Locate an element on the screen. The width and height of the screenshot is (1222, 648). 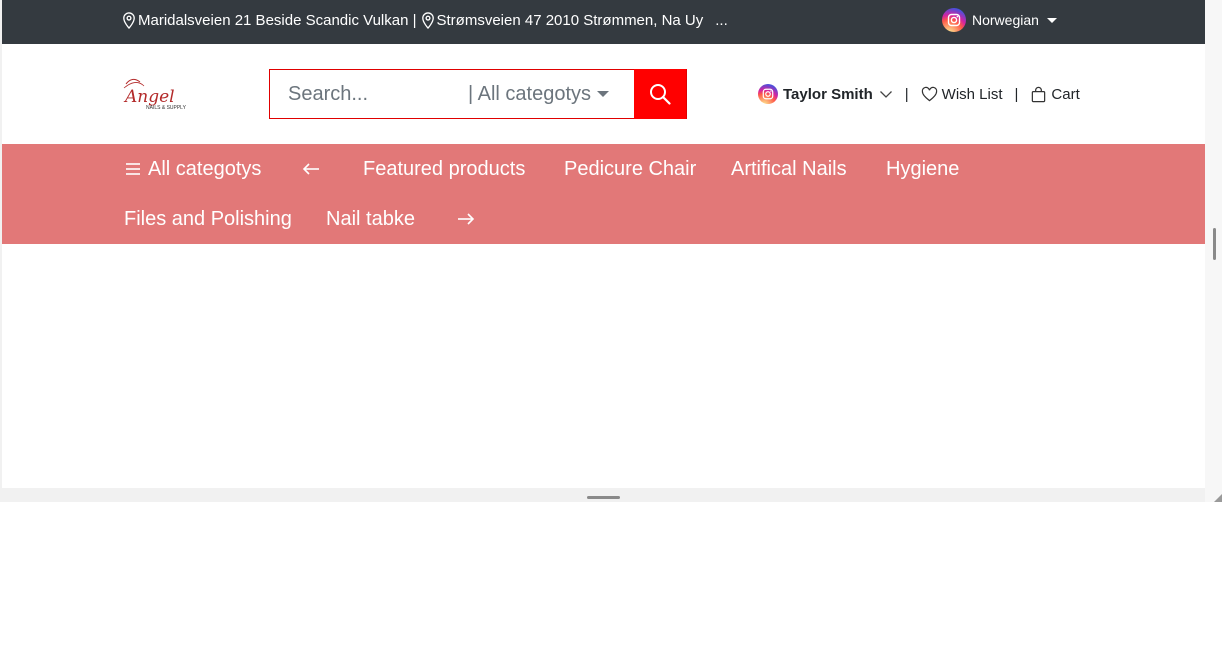
svg-text: Angel is located at coordinates (149, 97).